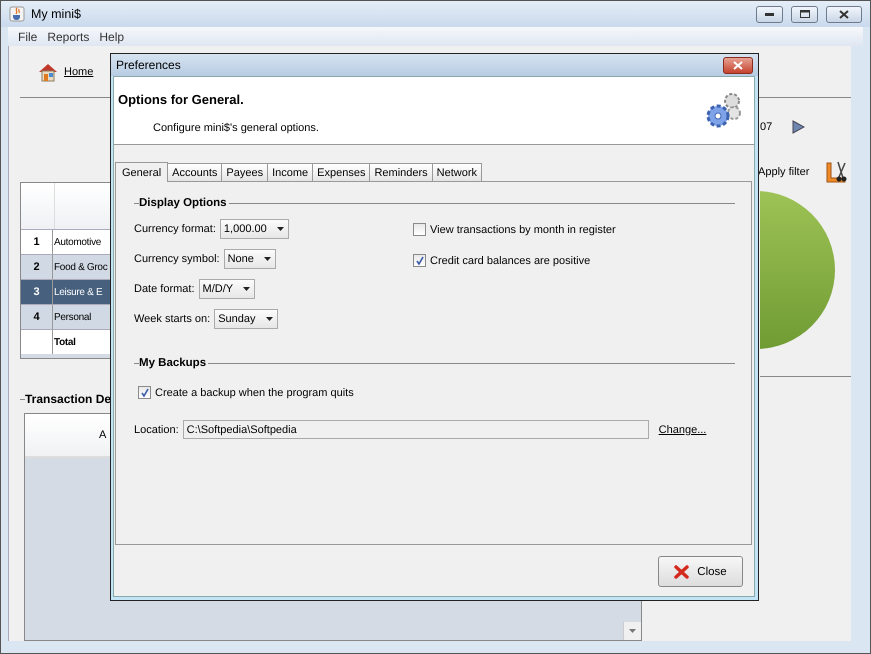 This screenshot has height=654, width=871. Describe the element at coordinates (28, 37) in the screenshot. I see `menu-item: File` at that location.